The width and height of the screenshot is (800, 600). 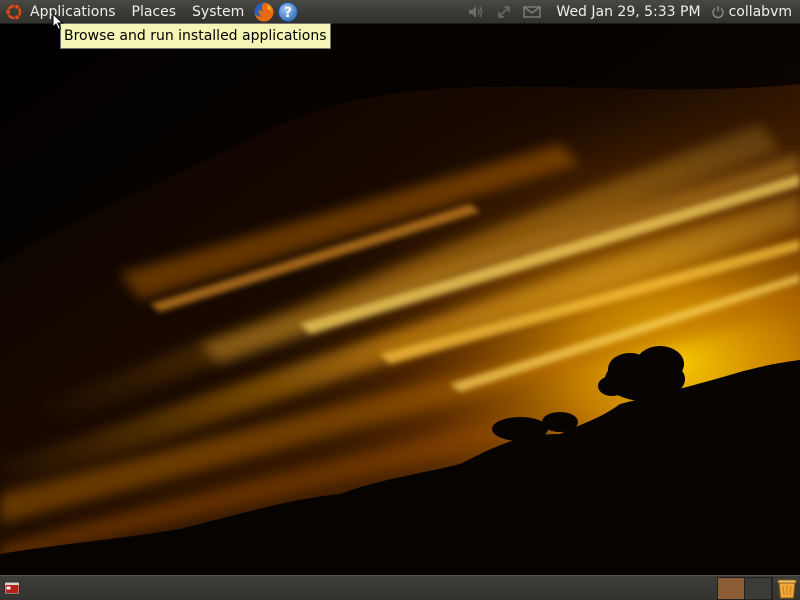 I want to click on show-desktop-icon, so click(x=12, y=588).